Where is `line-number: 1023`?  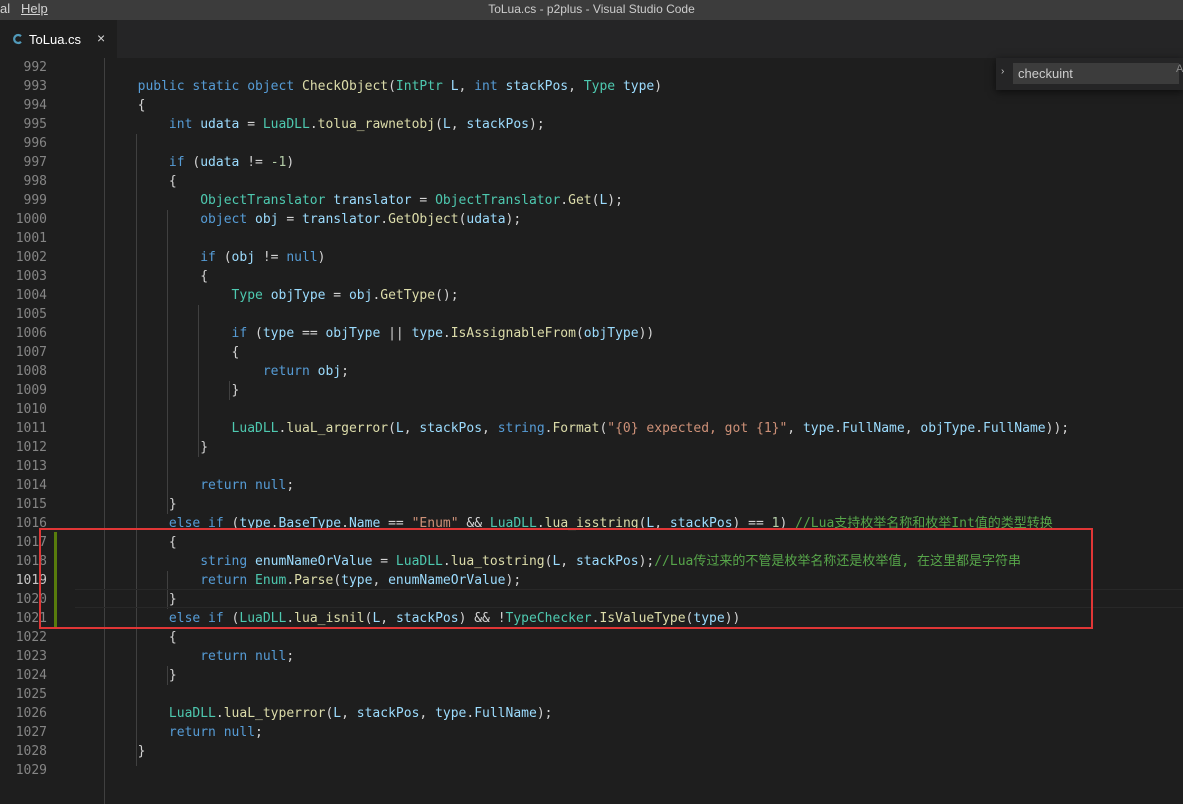
line-number: 1023 is located at coordinates (31, 656).